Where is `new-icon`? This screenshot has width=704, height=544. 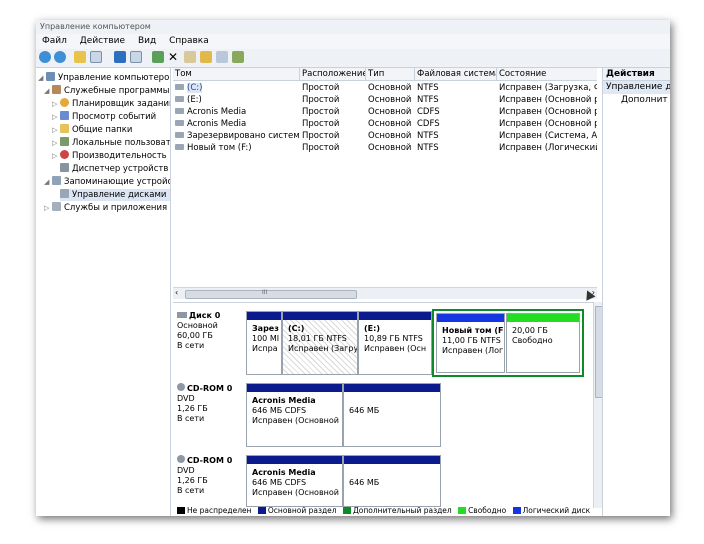 new-icon is located at coordinates (190, 57).